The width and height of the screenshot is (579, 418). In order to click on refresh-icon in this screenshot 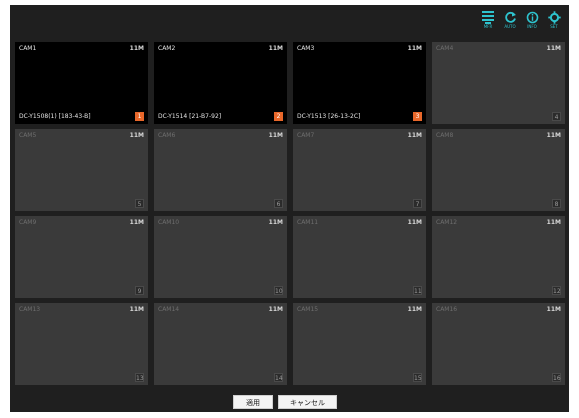, I will do `click(510, 17)`.